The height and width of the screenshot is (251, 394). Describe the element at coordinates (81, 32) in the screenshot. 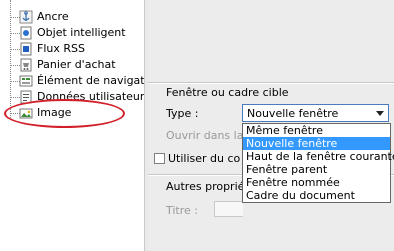

I see `tree-item-label: Objet intelligent` at that location.